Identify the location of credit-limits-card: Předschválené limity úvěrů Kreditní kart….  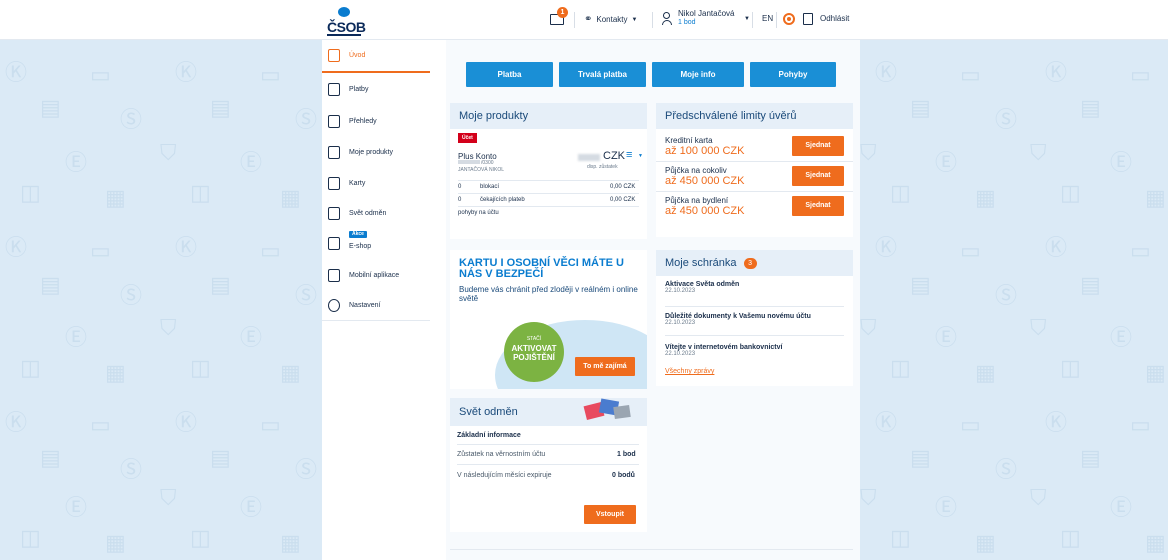
(754, 170).